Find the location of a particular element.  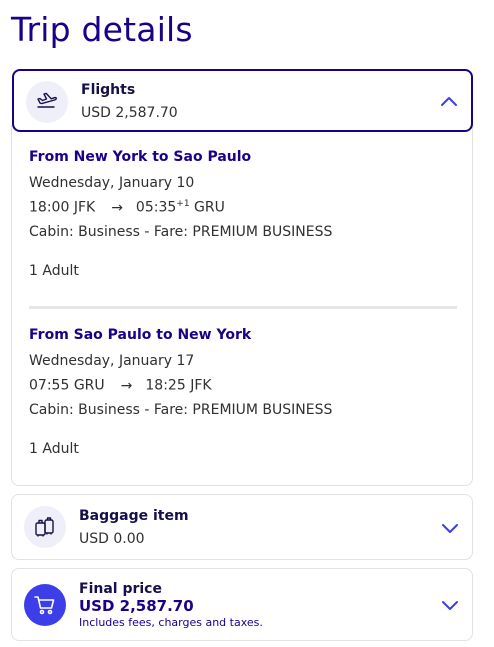

segment-date: Wednesday, January 10 is located at coordinates (112, 183).